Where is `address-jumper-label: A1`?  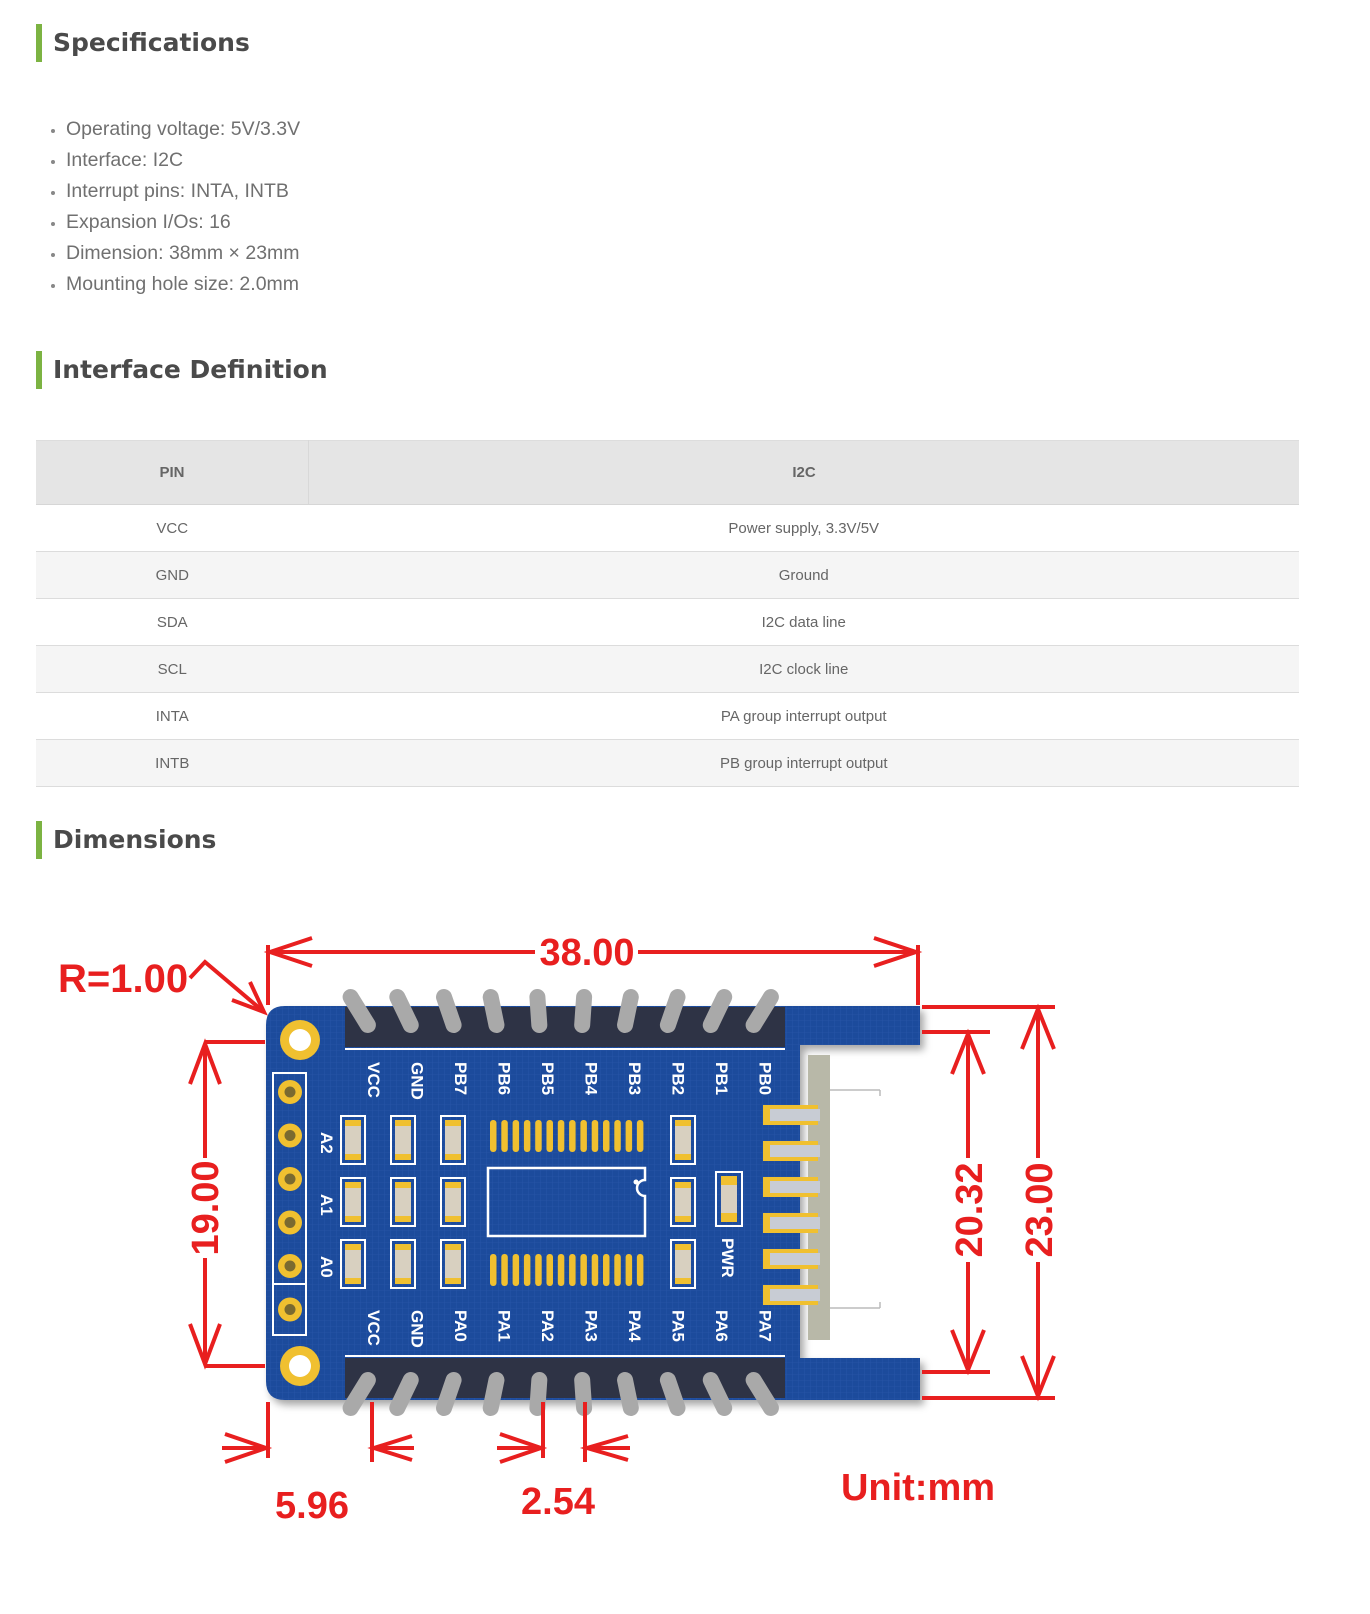
address-jumper-label: A1 is located at coordinates (326, 1205).